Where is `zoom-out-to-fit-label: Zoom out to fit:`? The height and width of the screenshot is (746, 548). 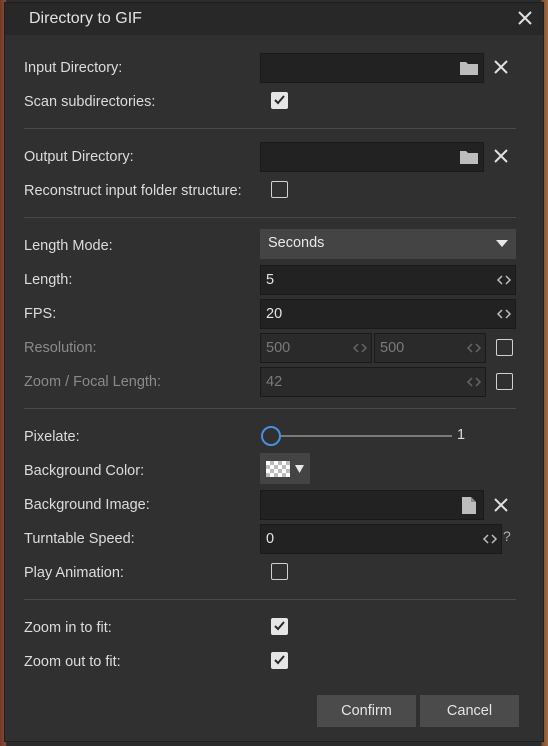 zoom-out-to-fit-label: Zoom out to fit: is located at coordinates (72, 662).